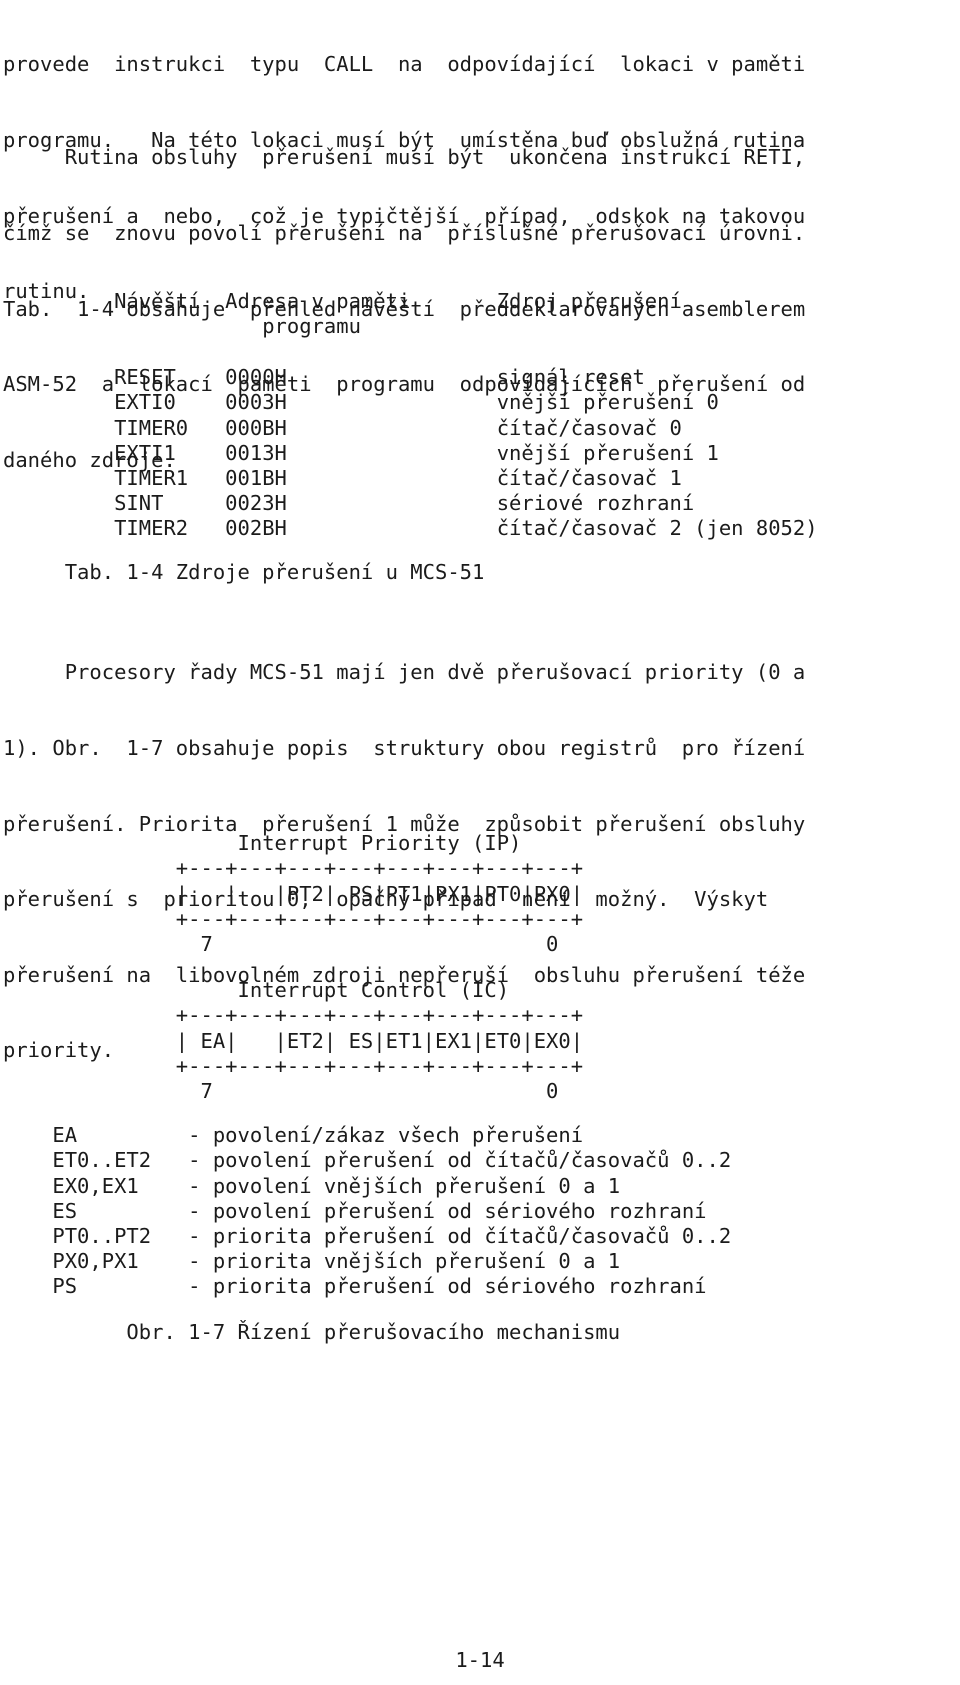  I want to click on table-row: RESET 0000H signál reset, so click(348, 377).